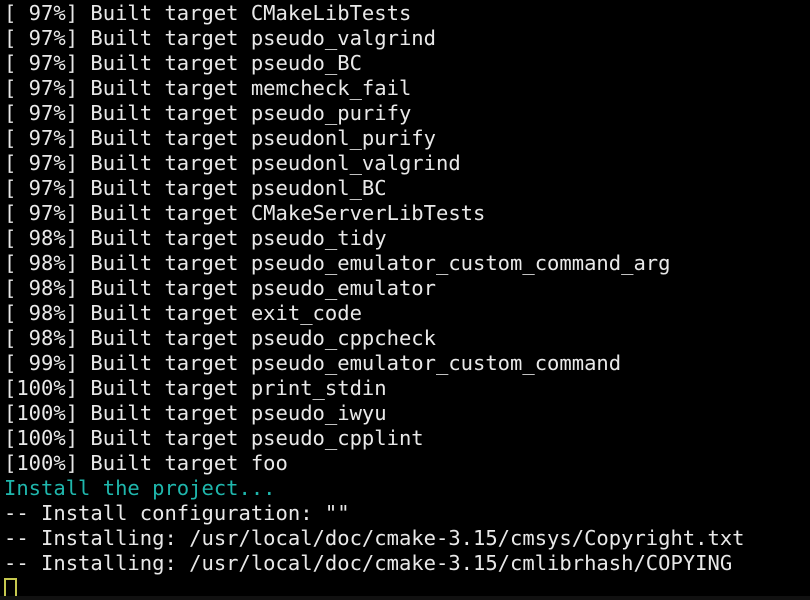 The height and width of the screenshot is (600, 810). I want to click on terminal-line: [ 97%] Built target pseudonl_BC, so click(195, 188).